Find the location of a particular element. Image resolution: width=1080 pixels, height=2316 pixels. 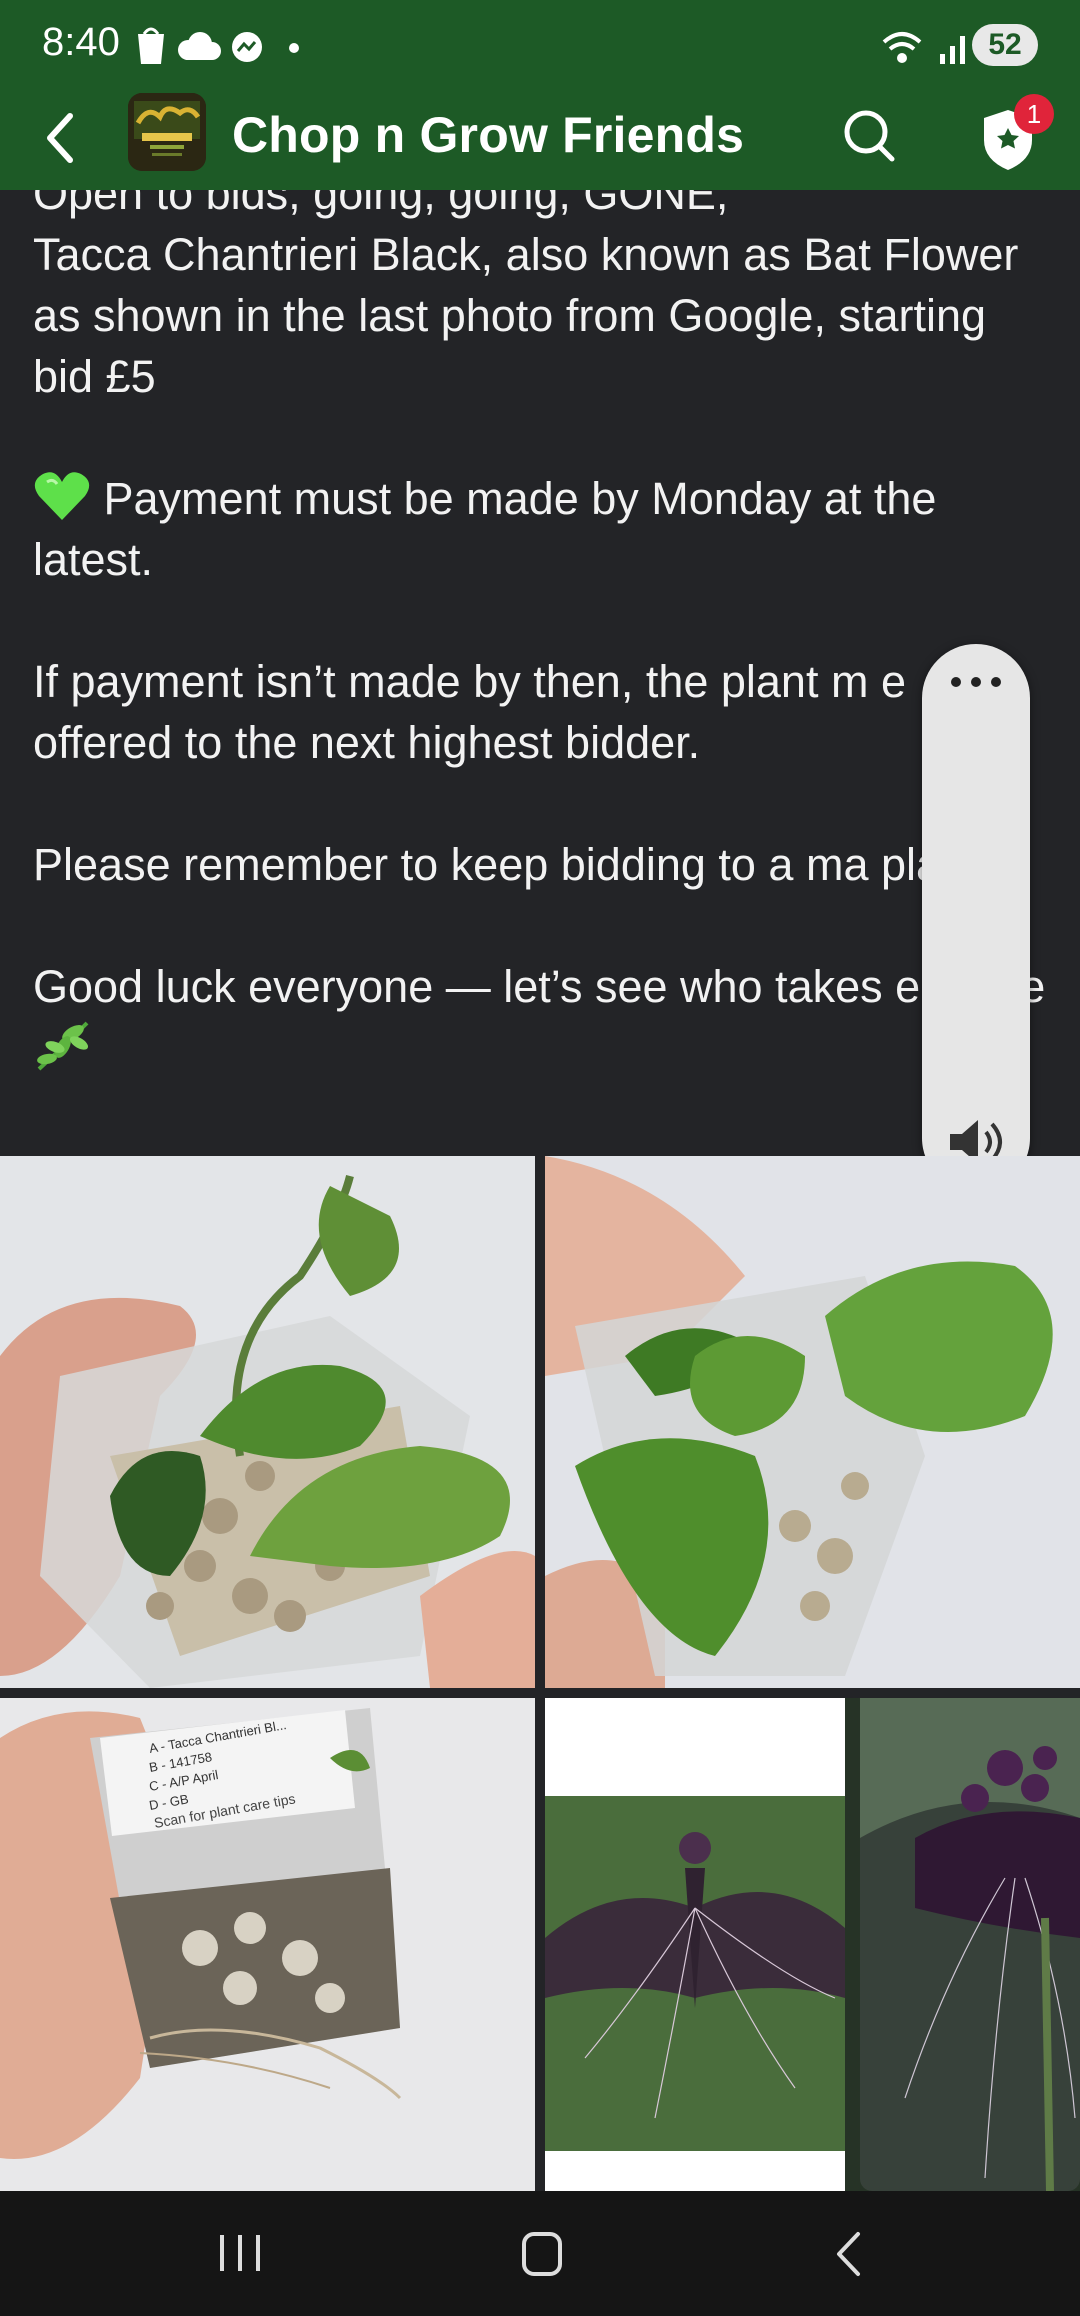

floating-media-panel is located at coordinates (976, 918).